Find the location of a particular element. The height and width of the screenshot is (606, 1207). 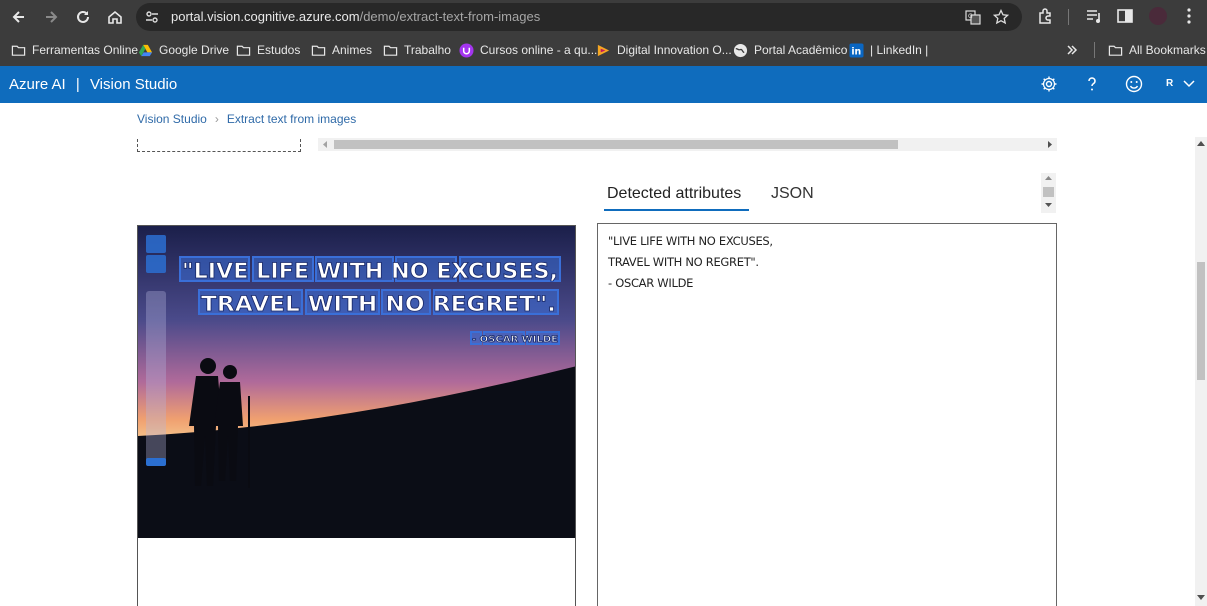

scroll-right-arrow-icon is located at coordinates (1049, 144).